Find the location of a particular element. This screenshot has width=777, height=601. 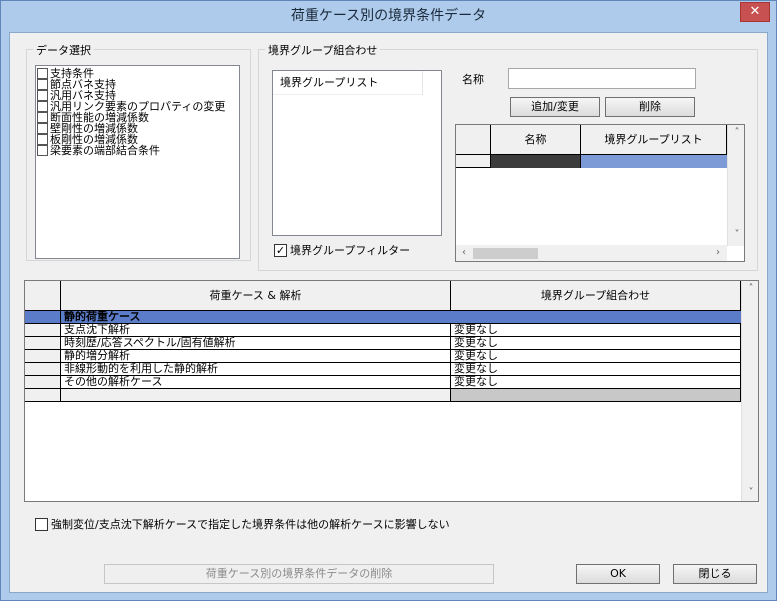

boundary-group-list-header: 境界グループリスト is located at coordinates (348, 83).